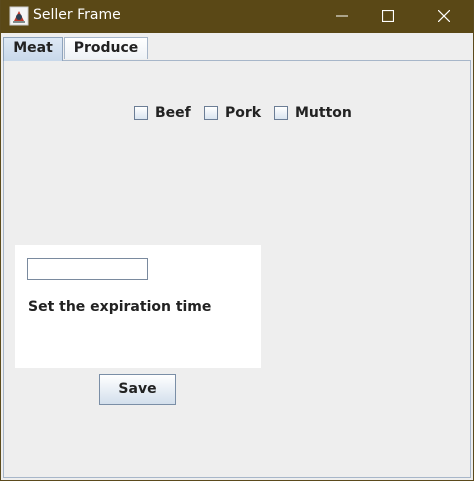 The image size is (474, 481). I want to click on pork-checkbox: Pork, so click(232, 113).